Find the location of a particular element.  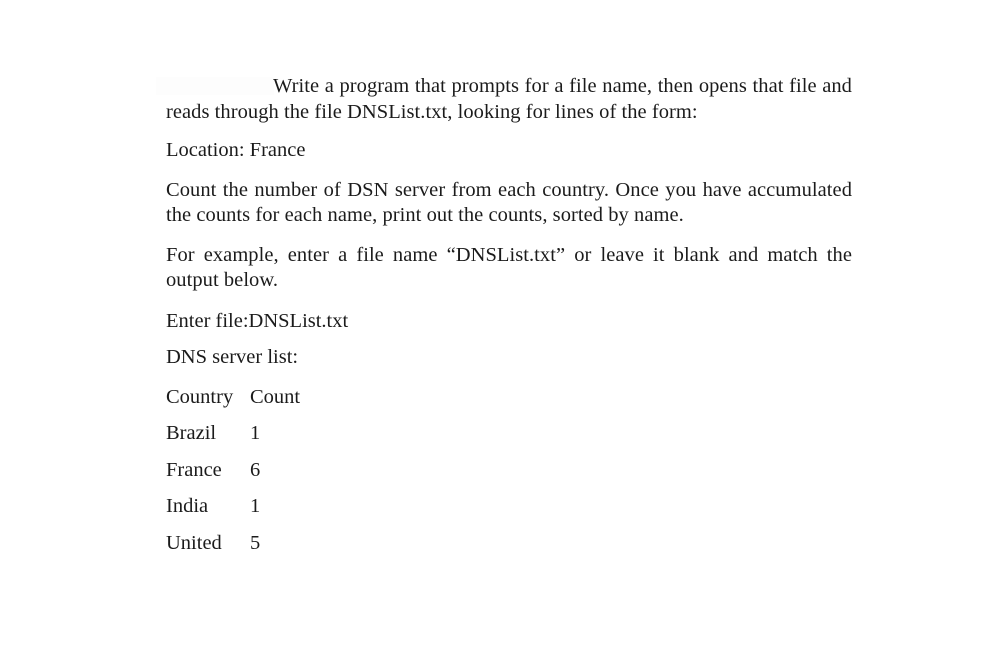

table-cell-country: France is located at coordinates (194, 469).